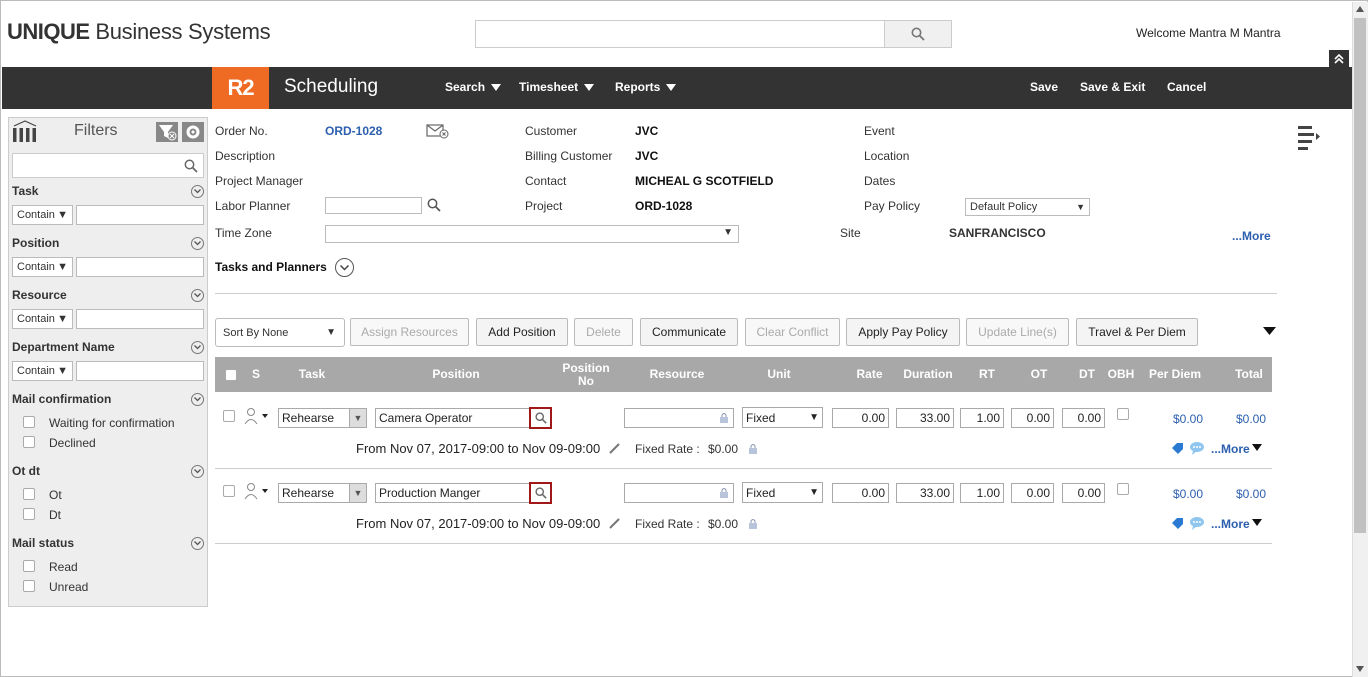 The image size is (1368, 677). What do you see at coordinates (1360, 669) in the screenshot?
I see `scroll-down-icon` at bounding box center [1360, 669].